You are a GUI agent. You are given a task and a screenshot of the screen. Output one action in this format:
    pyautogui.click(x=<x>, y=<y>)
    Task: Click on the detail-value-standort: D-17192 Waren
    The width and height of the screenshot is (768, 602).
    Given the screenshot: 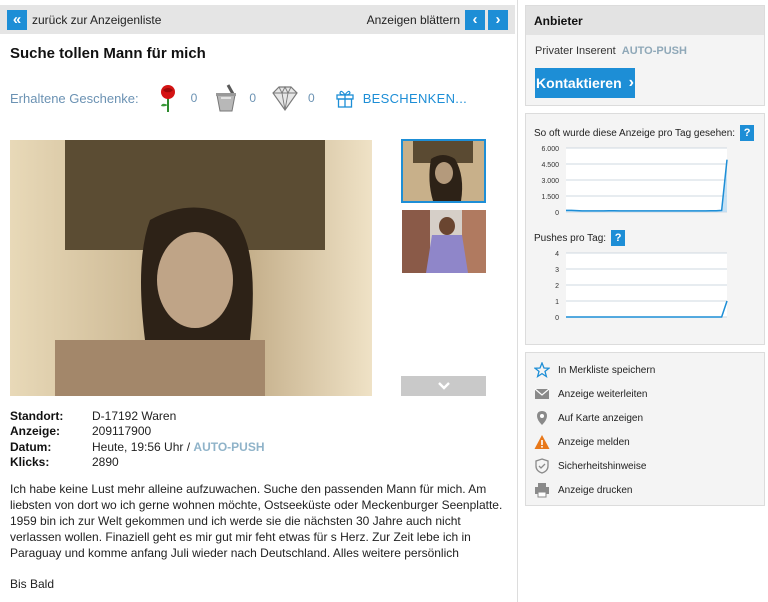 What is the action you would take?
    pyautogui.click(x=134, y=416)
    